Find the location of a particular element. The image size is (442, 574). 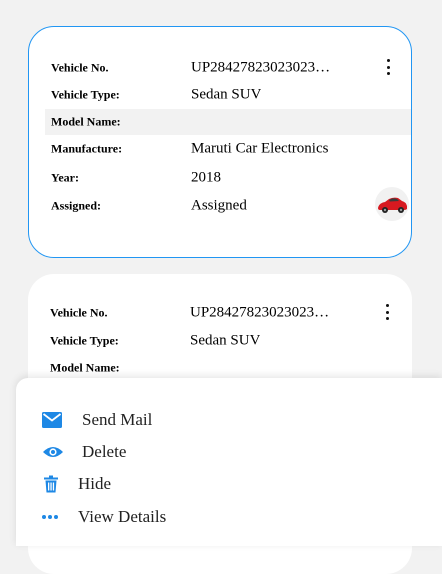

red-car-icon is located at coordinates (392, 205).